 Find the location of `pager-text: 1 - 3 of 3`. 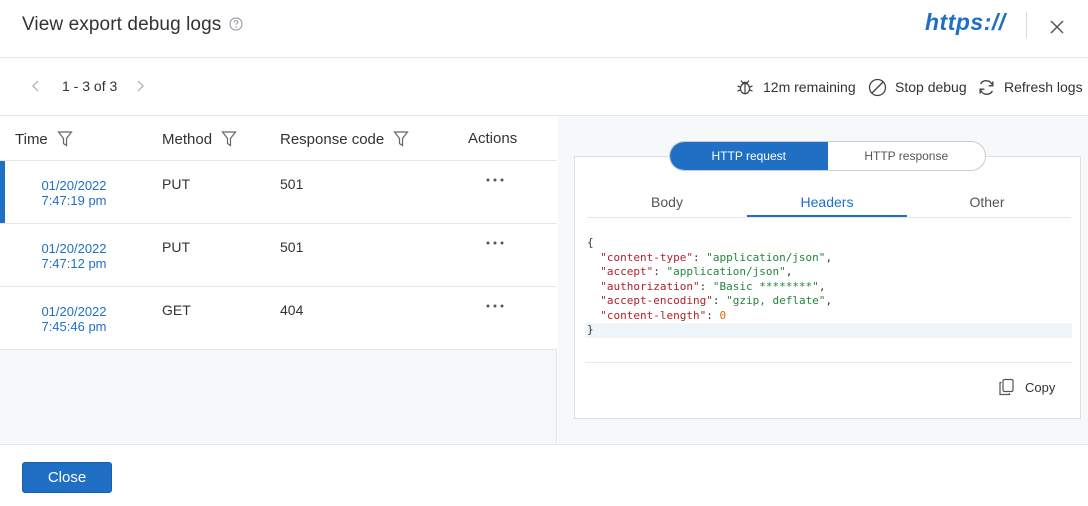

pager-text: 1 - 3 of 3 is located at coordinates (90, 86).